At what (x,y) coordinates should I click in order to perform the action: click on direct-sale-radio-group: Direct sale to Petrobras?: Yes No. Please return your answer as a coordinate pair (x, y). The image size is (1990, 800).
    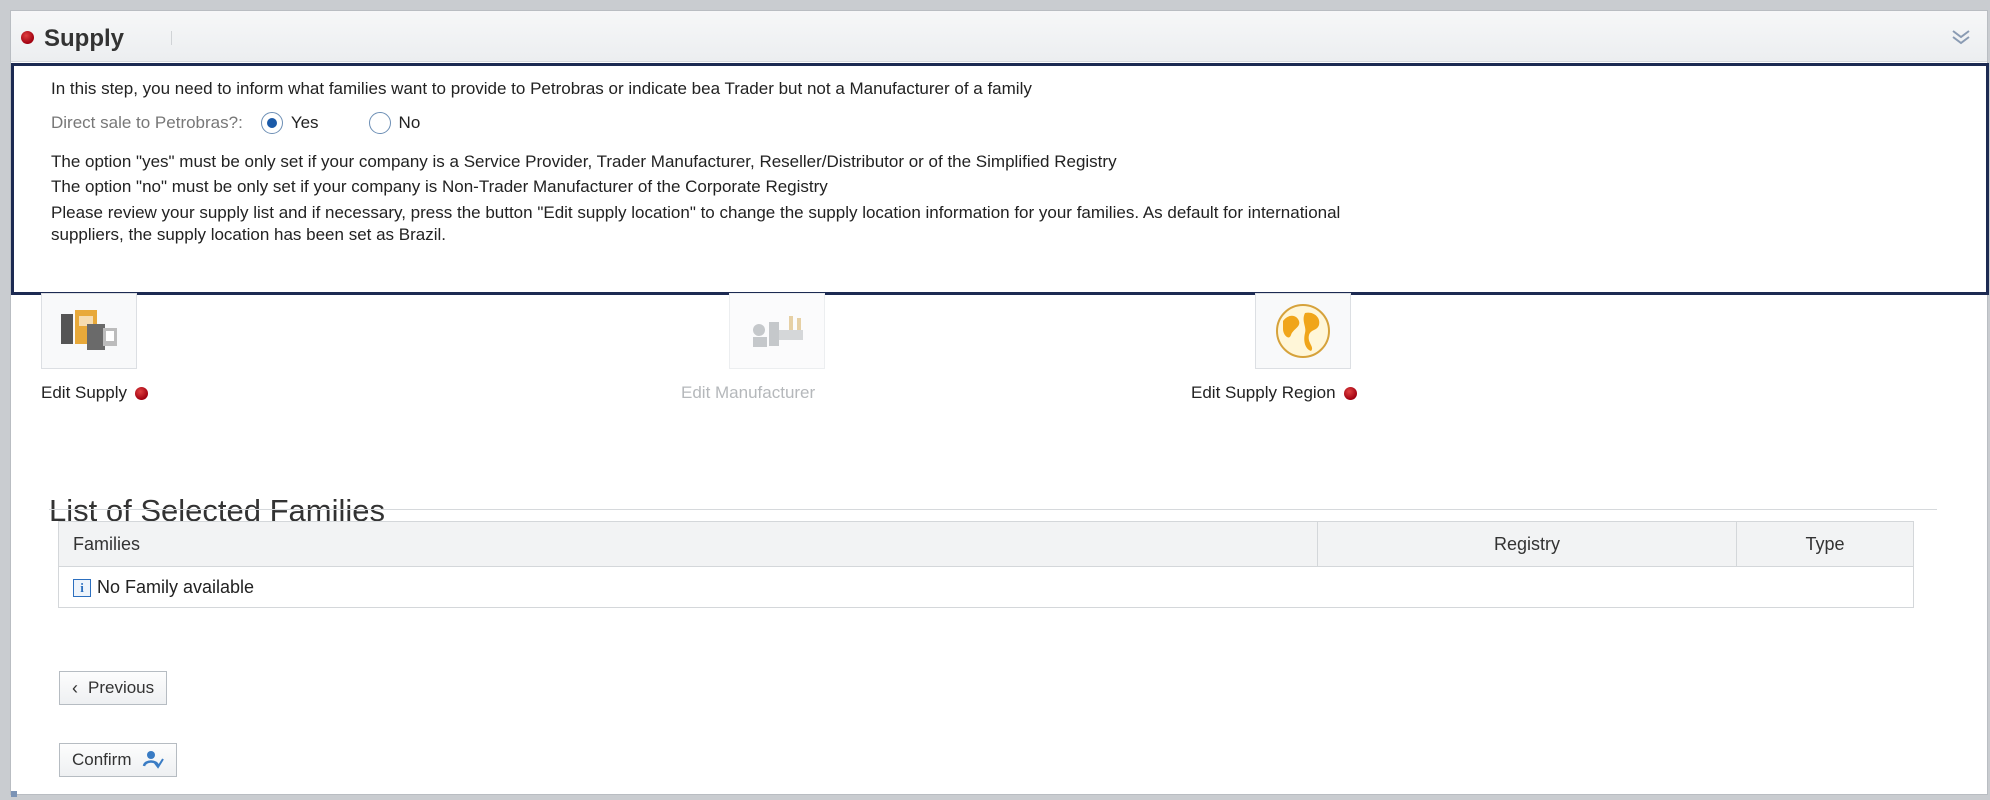
    Looking at the image, I should click on (235, 123).